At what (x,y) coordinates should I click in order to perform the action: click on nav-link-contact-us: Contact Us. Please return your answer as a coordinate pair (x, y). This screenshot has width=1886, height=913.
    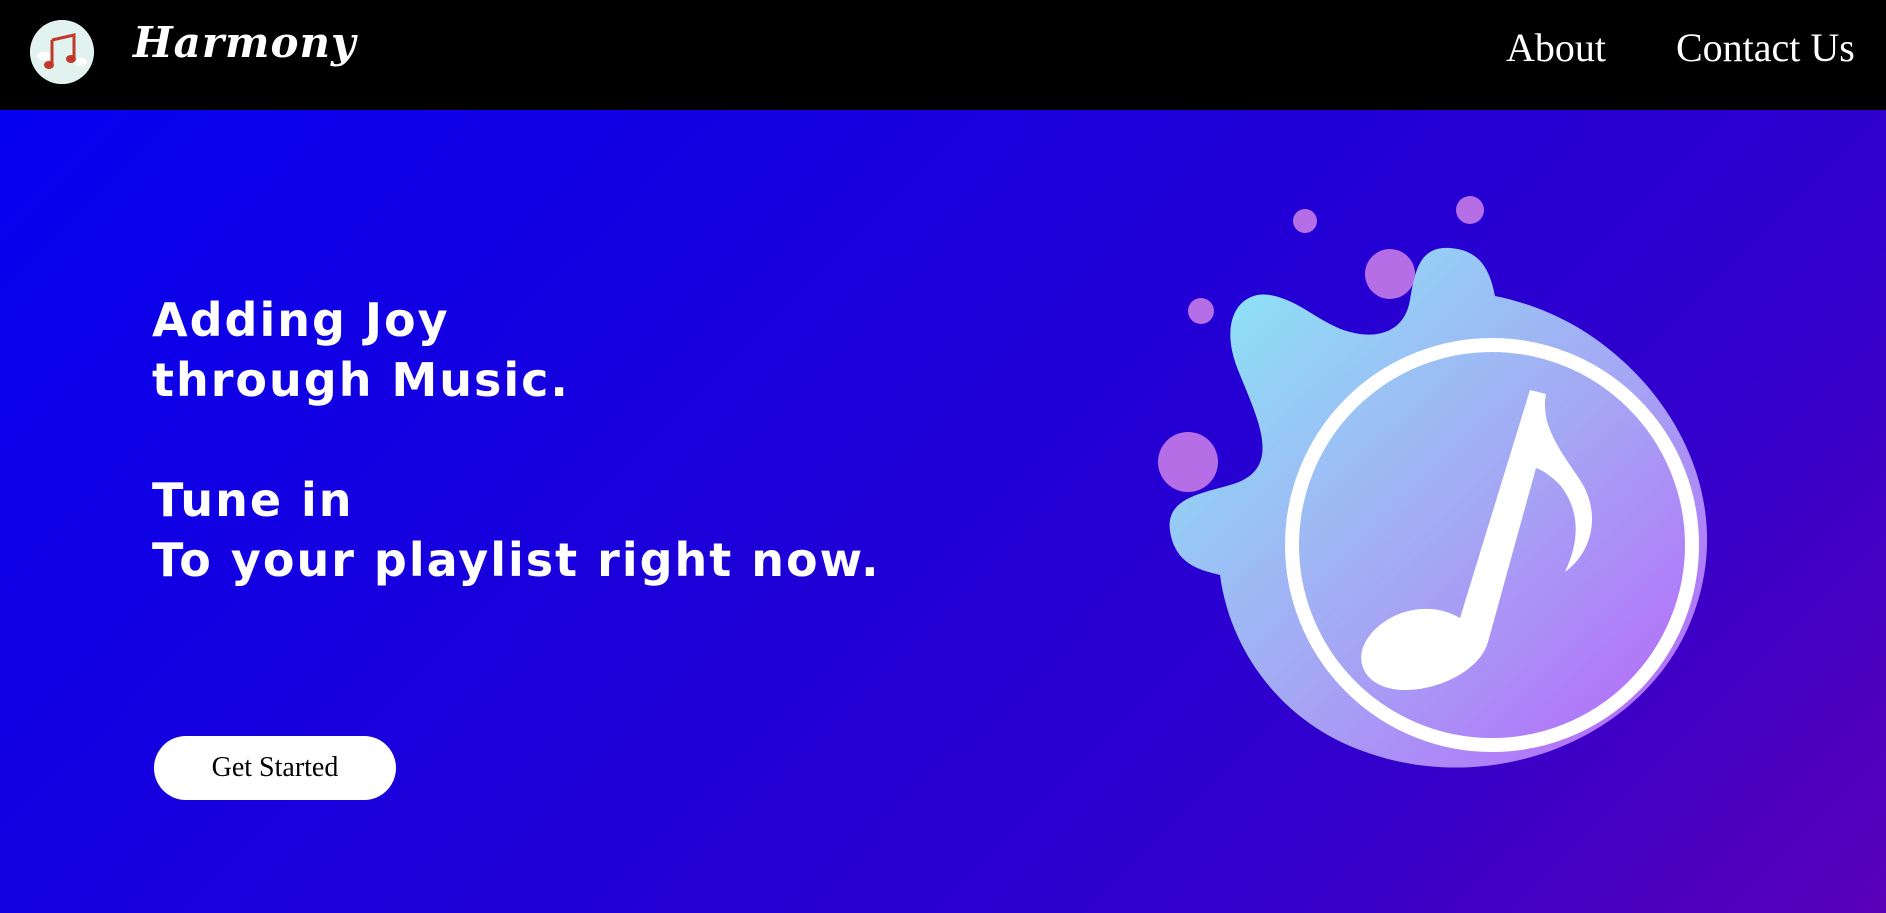
    Looking at the image, I should click on (1765, 47).